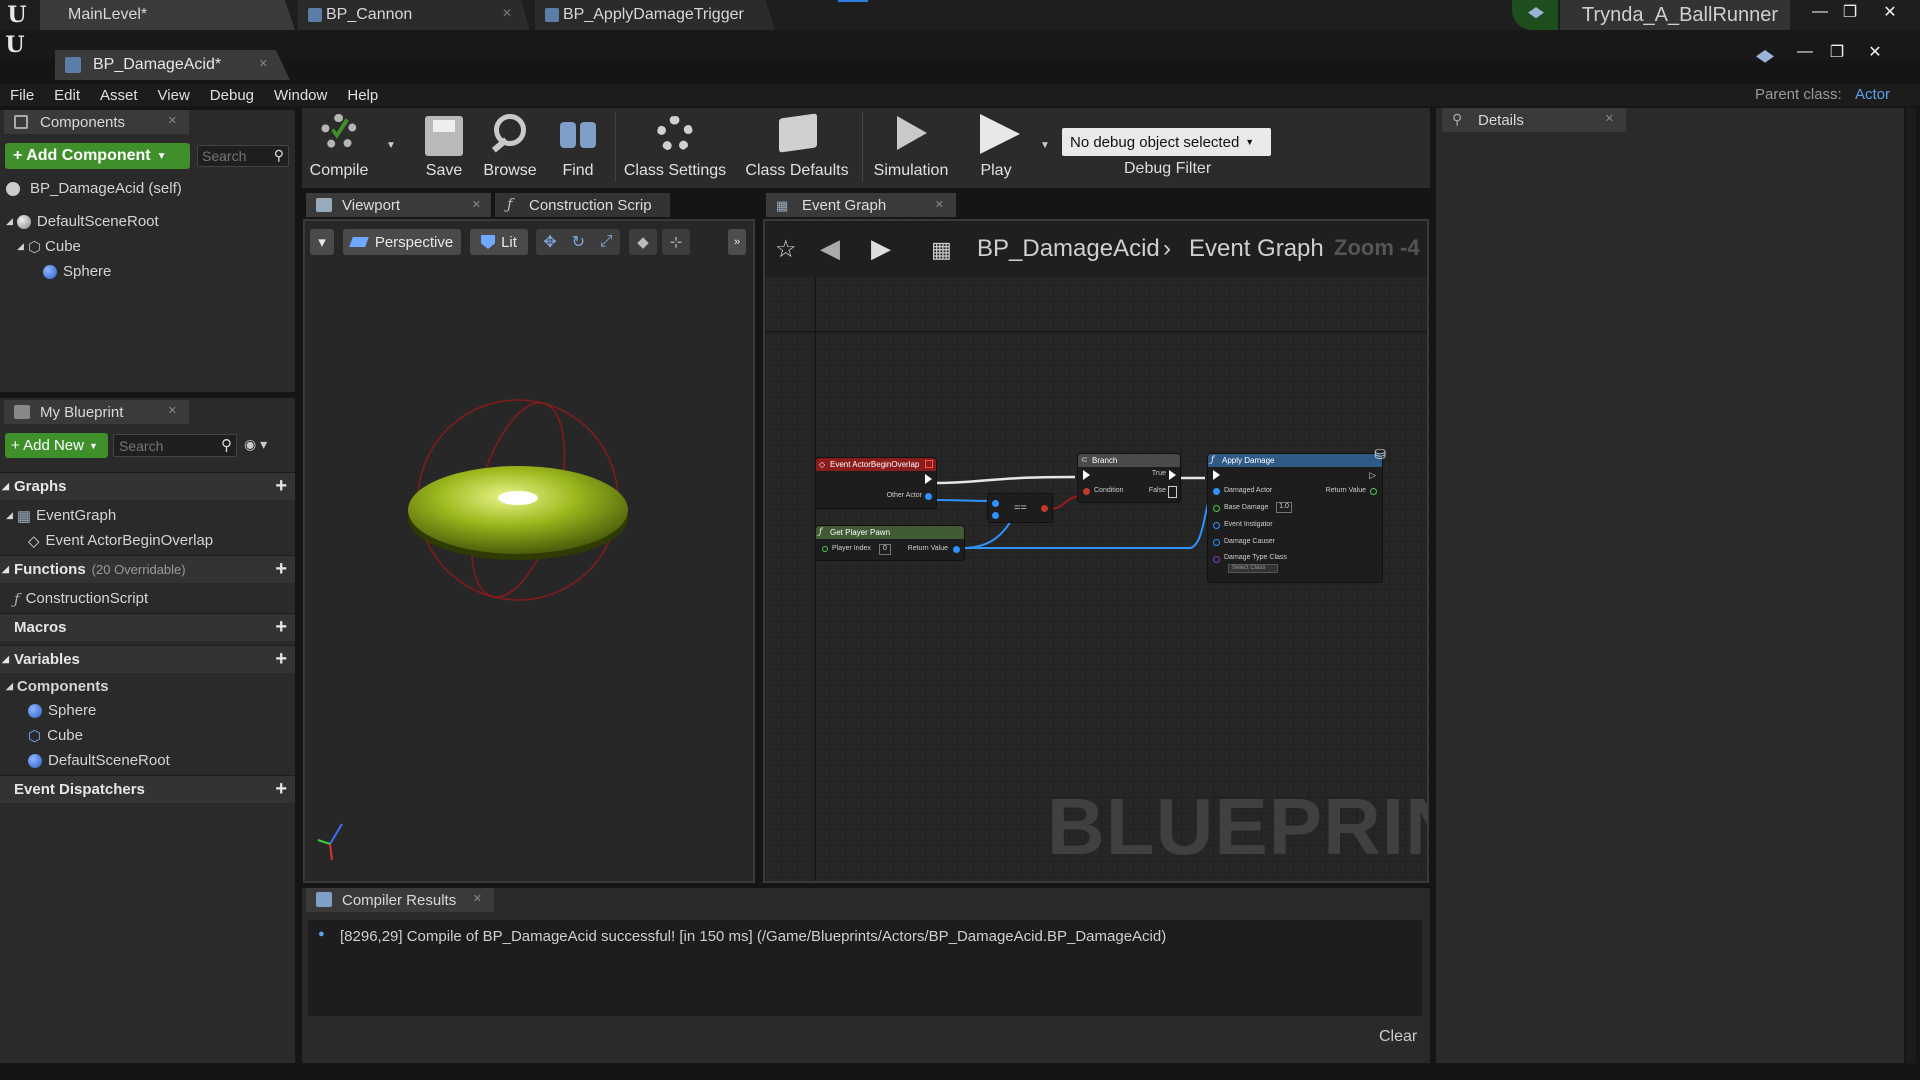 This screenshot has width=1920, height=1080. What do you see at coordinates (1872, 94) in the screenshot?
I see `parent-class-link: Actor` at bounding box center [1872, 94].